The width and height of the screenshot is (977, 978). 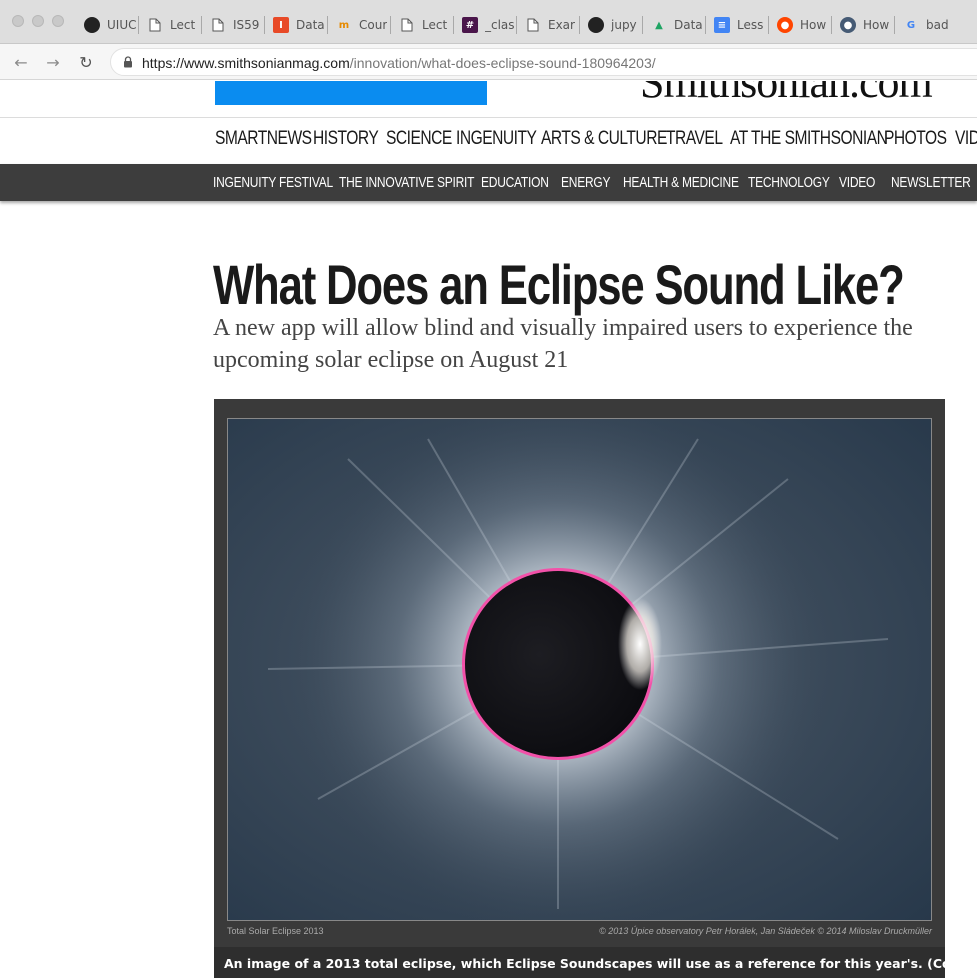 I want to click on minimize-window-button, so click(x=38, y=21).